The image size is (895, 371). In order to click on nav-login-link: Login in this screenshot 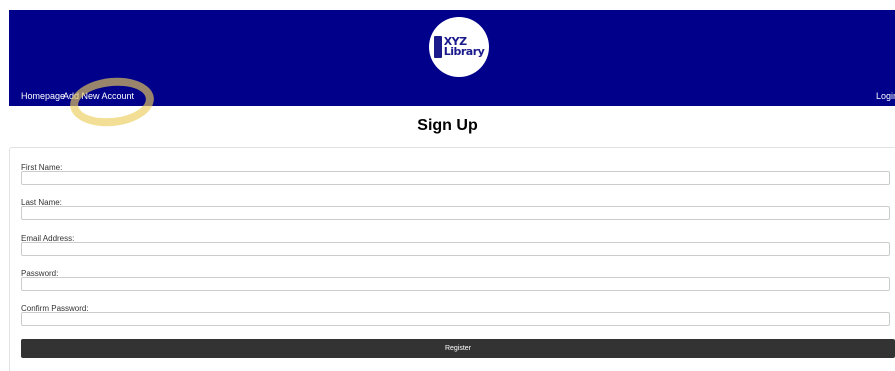, I will do `click(885, 96)`.